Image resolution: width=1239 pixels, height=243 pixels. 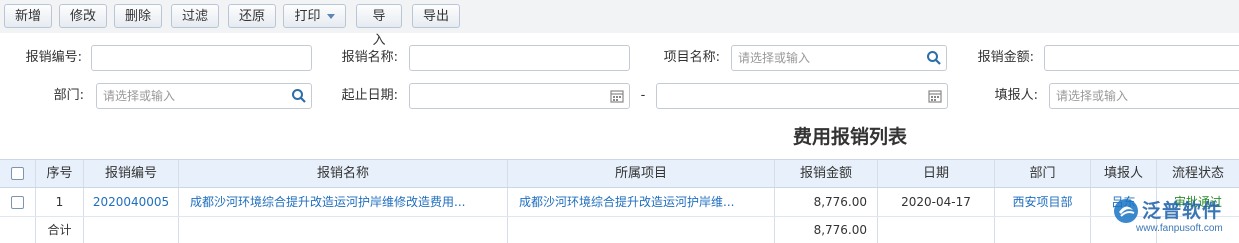 What do you see at coordinates (330, 16) in the screenshot?
I see `dropdown-caret-icon` at bounding box center [330, 16].